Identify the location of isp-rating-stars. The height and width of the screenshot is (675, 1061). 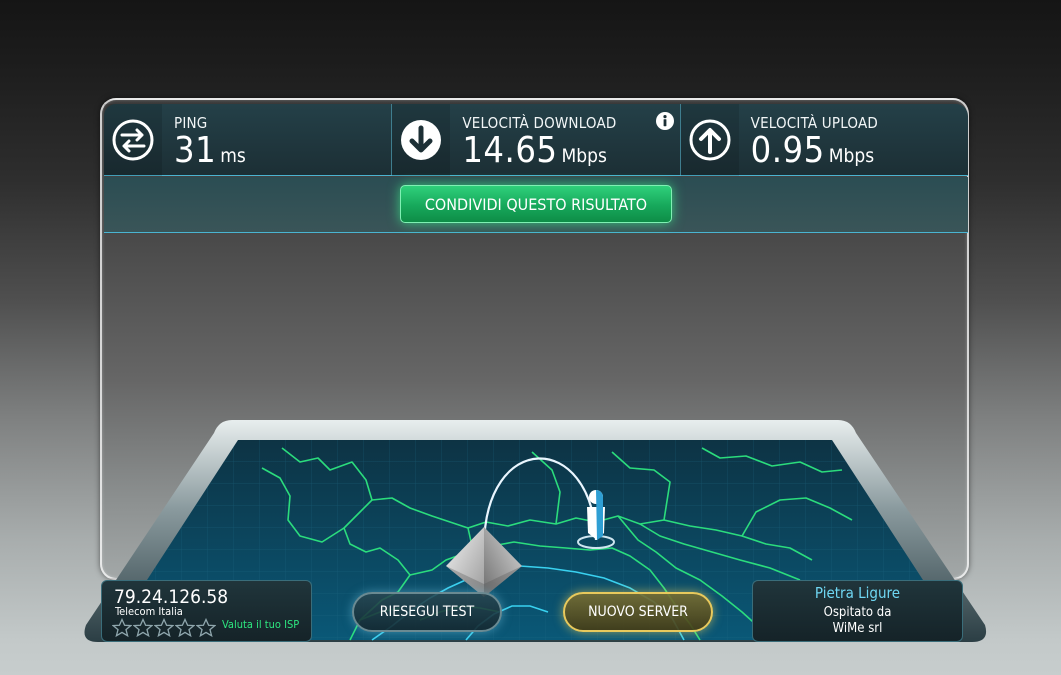
(164, 628).